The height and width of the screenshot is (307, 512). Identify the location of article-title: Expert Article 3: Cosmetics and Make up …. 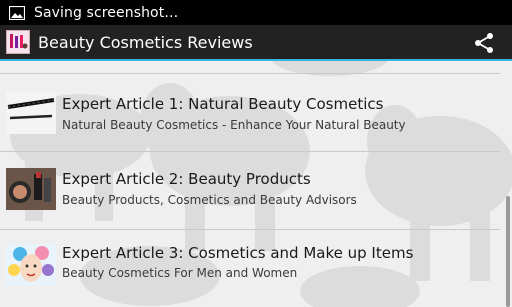
(238, 253).